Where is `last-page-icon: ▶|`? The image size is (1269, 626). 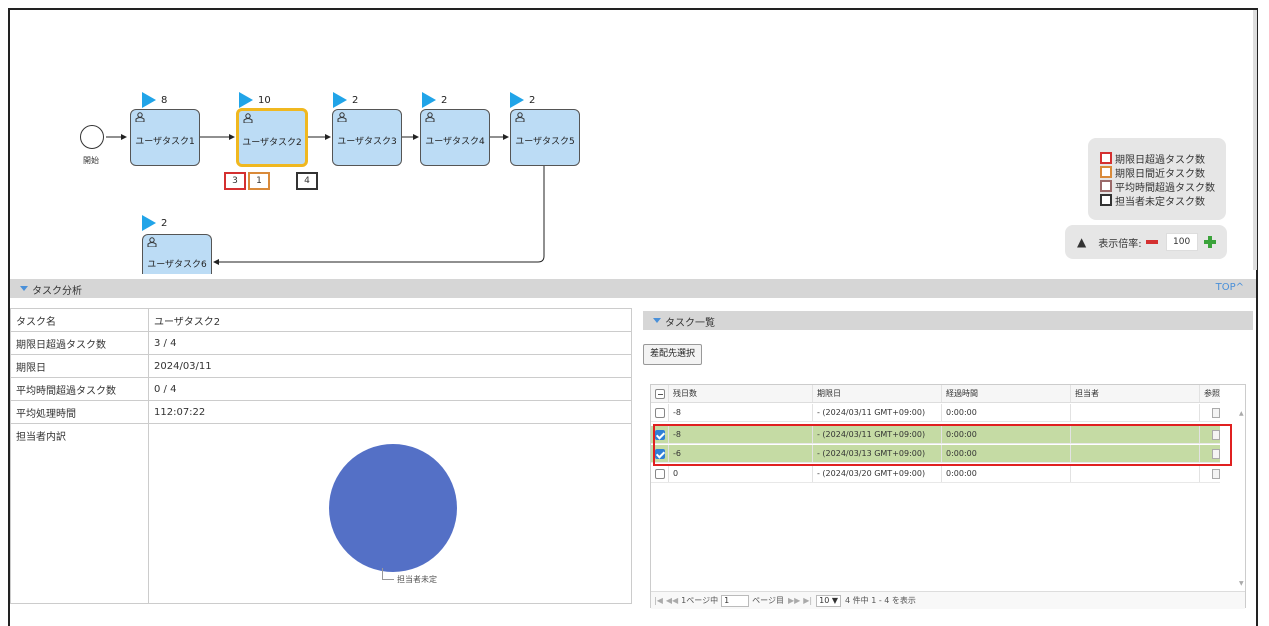
last-page-icon: ▶| is located at coordinates (807, 600).